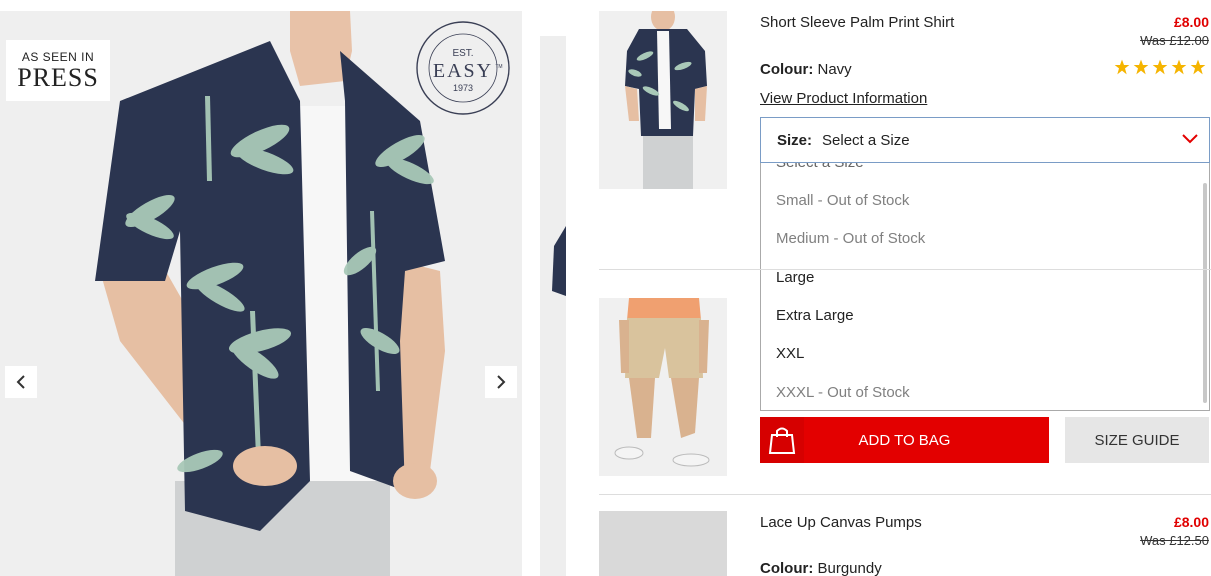  What do you see at coordinates (463, 71) in the screenshot?
I see `stamp-brand: EASY` at bounding box center [463, 71].